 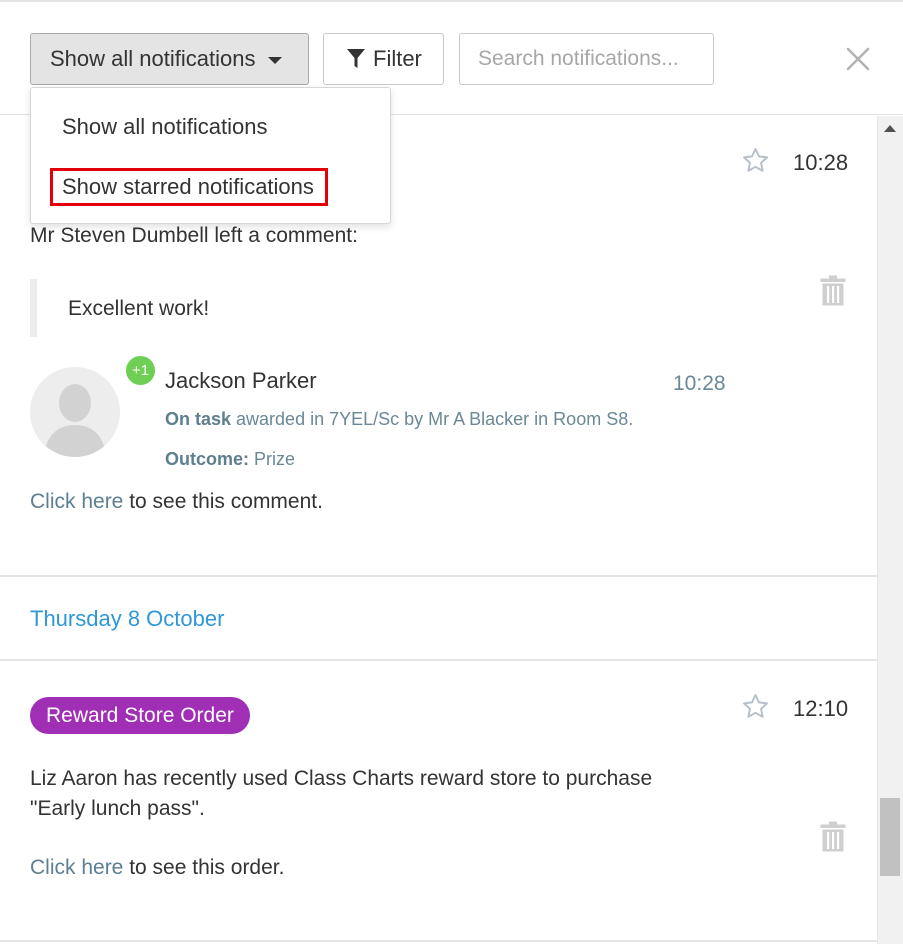 I want to click on scroll-up-arrow-icon, so click(x=890, y=128).